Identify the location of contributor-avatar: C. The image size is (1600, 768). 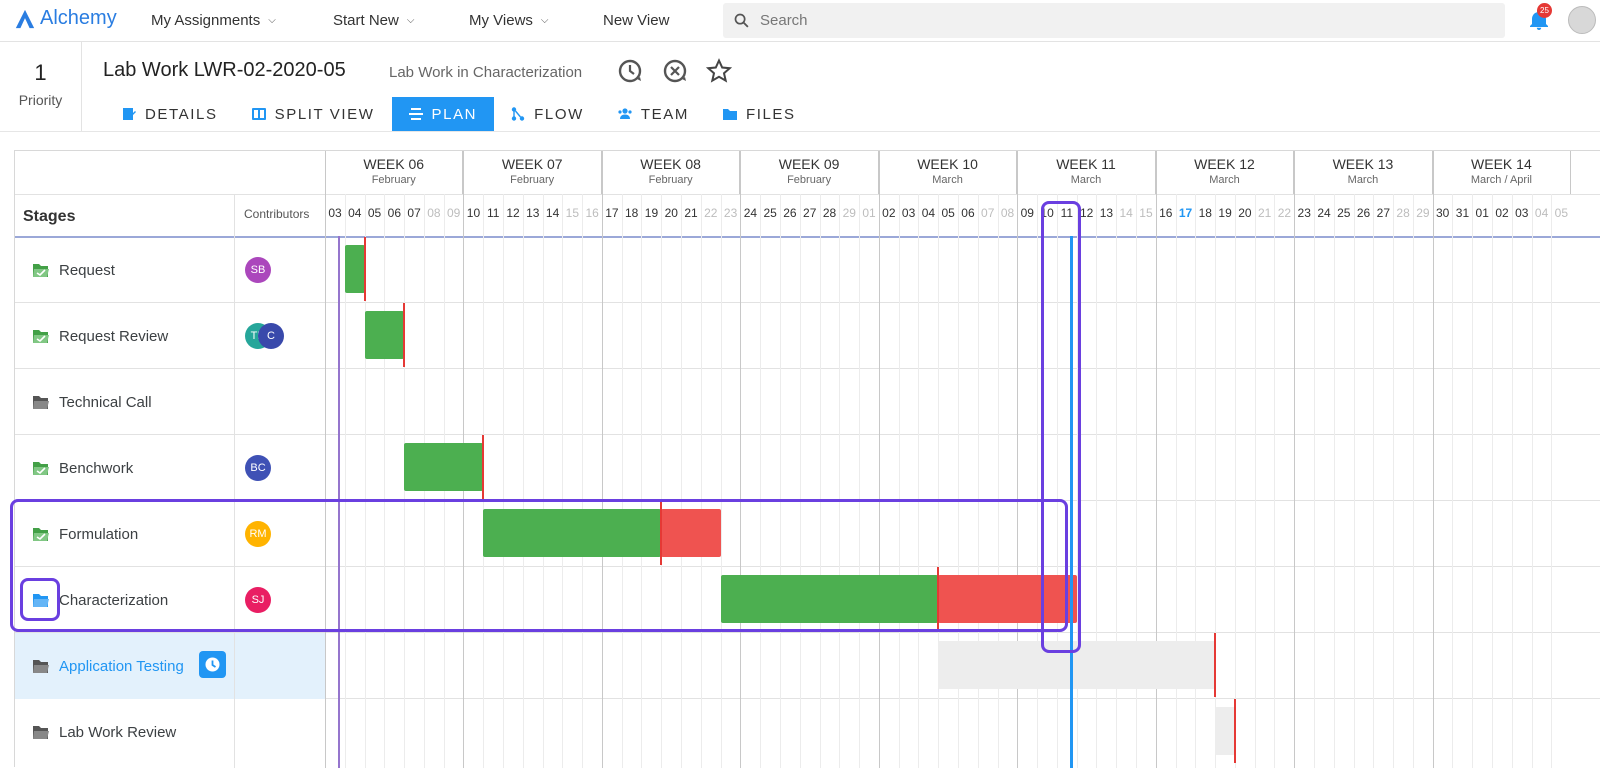
(271, 336).